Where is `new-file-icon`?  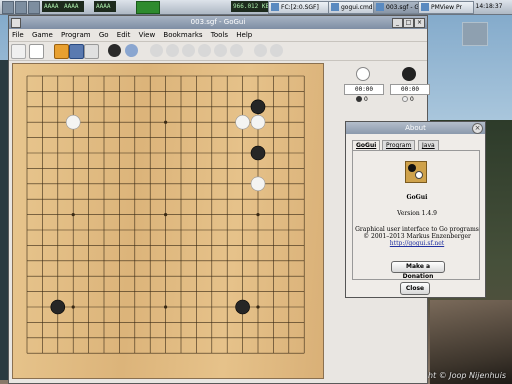
new-file-icon is located at coordinates (36, 51).